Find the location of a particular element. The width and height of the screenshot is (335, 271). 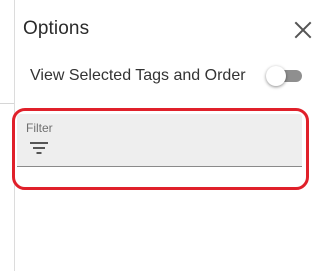

filter-list-icon is located at coordinates (40, 148).